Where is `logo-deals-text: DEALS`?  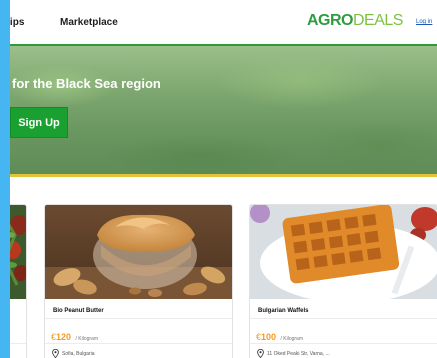
logo-deals-text: DEALS is located at coordinates (378, 20).